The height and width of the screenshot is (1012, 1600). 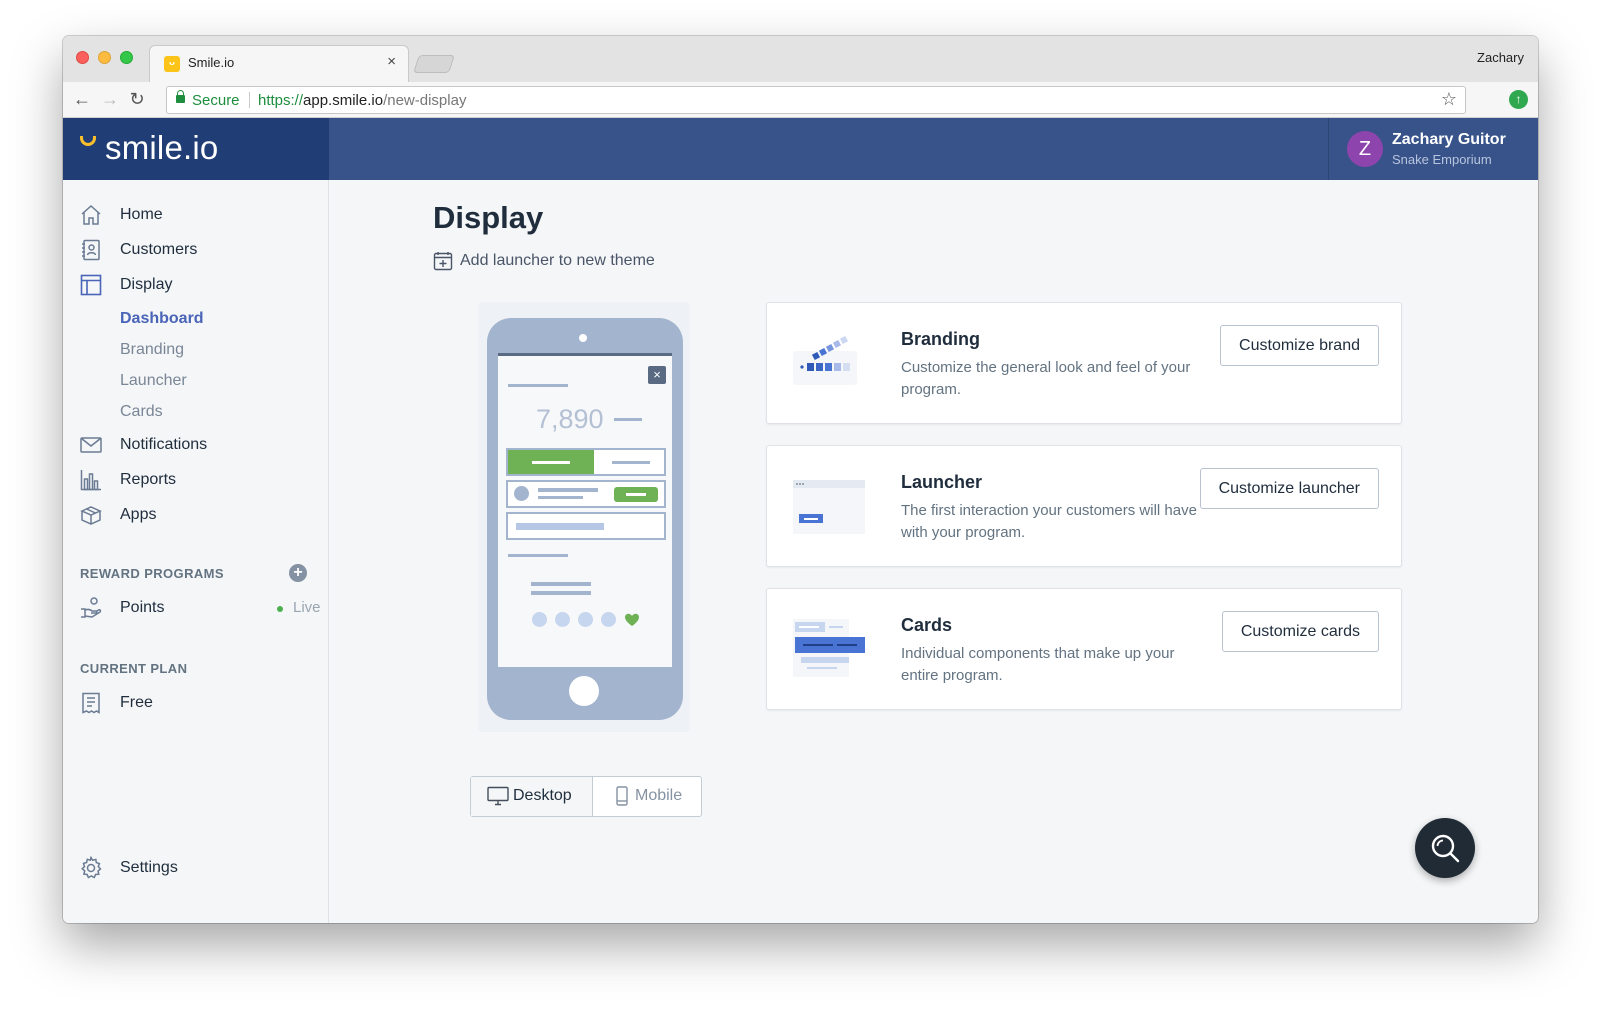 I want to click on device-toggle: Desktop Mobile, so click(x=586, y=796).